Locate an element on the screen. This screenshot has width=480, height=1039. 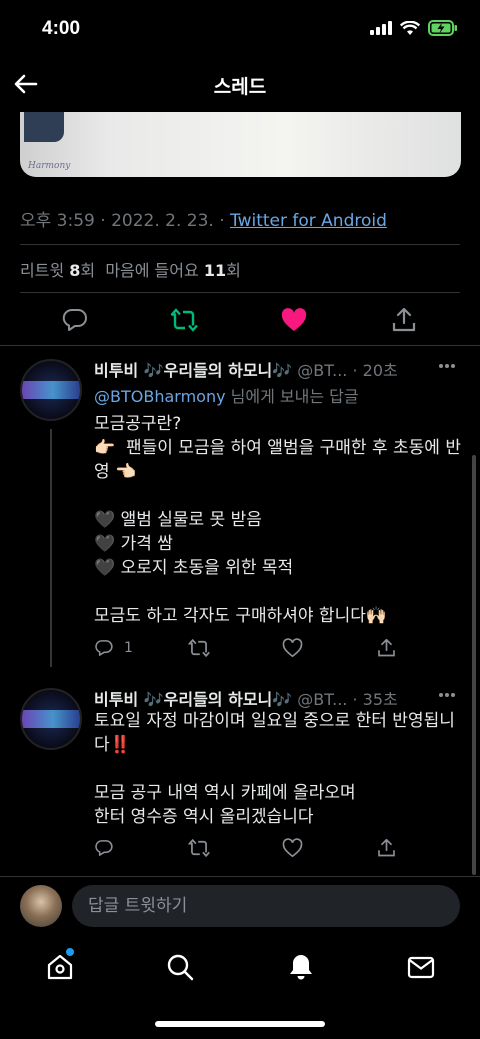
page-title: 스레드 is located at coordinates (240, 87).